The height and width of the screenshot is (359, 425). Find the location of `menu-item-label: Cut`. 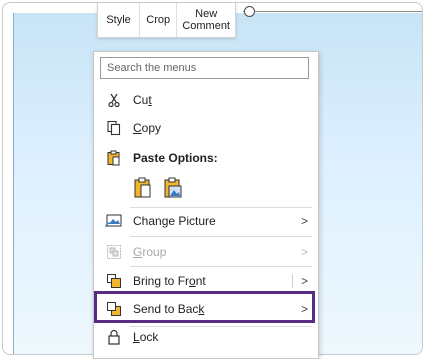

menu-item-label: Cut is located at coordinates (142, 100).